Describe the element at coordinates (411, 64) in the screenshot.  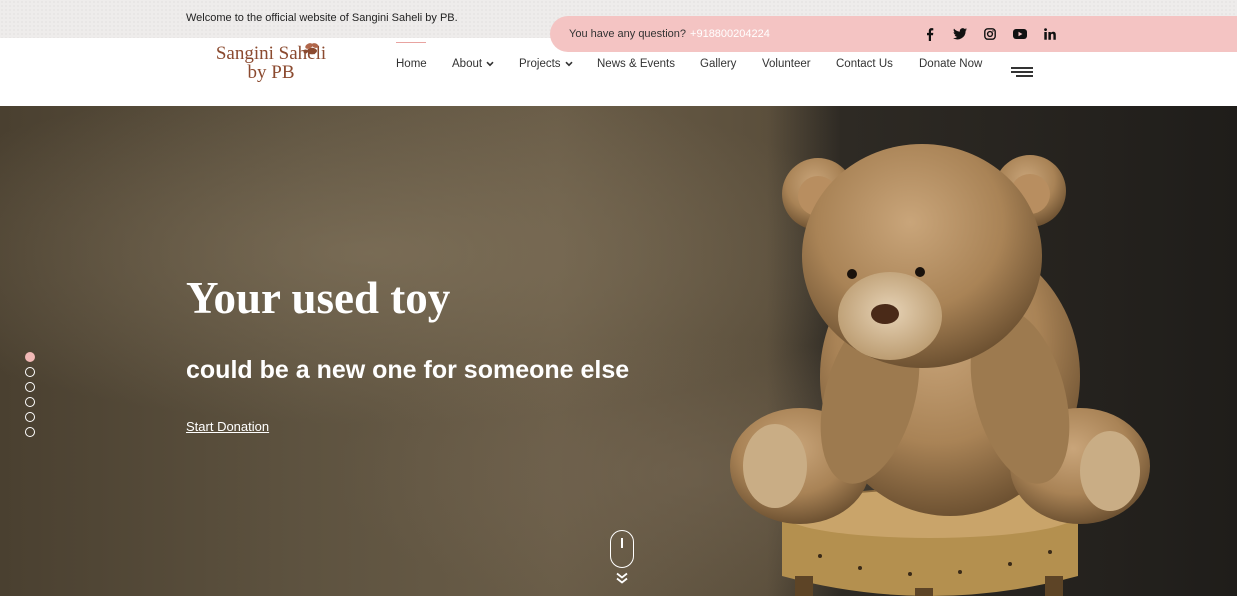
I see `nav-home-label: Home` at that location.